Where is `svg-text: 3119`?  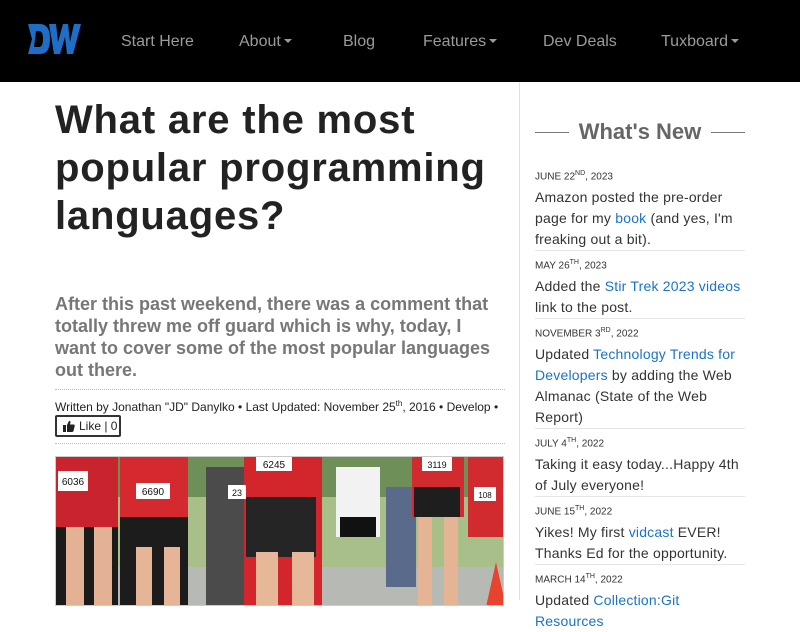 svg-text: 3119 is located at coordinates (436, 465).